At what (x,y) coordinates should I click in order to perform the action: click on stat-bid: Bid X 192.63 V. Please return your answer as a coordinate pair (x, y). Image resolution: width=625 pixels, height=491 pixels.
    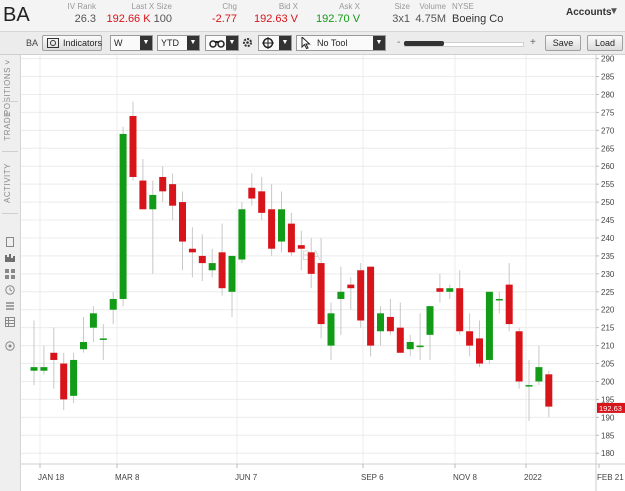
    Looking at the image, I should click on (274, 13).